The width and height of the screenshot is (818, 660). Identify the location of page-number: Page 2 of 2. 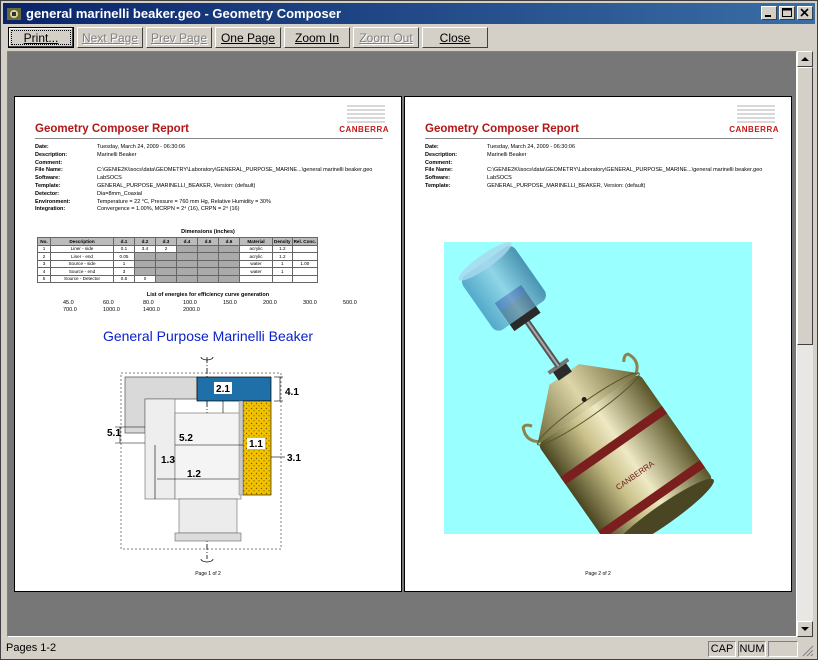
(598, 574).